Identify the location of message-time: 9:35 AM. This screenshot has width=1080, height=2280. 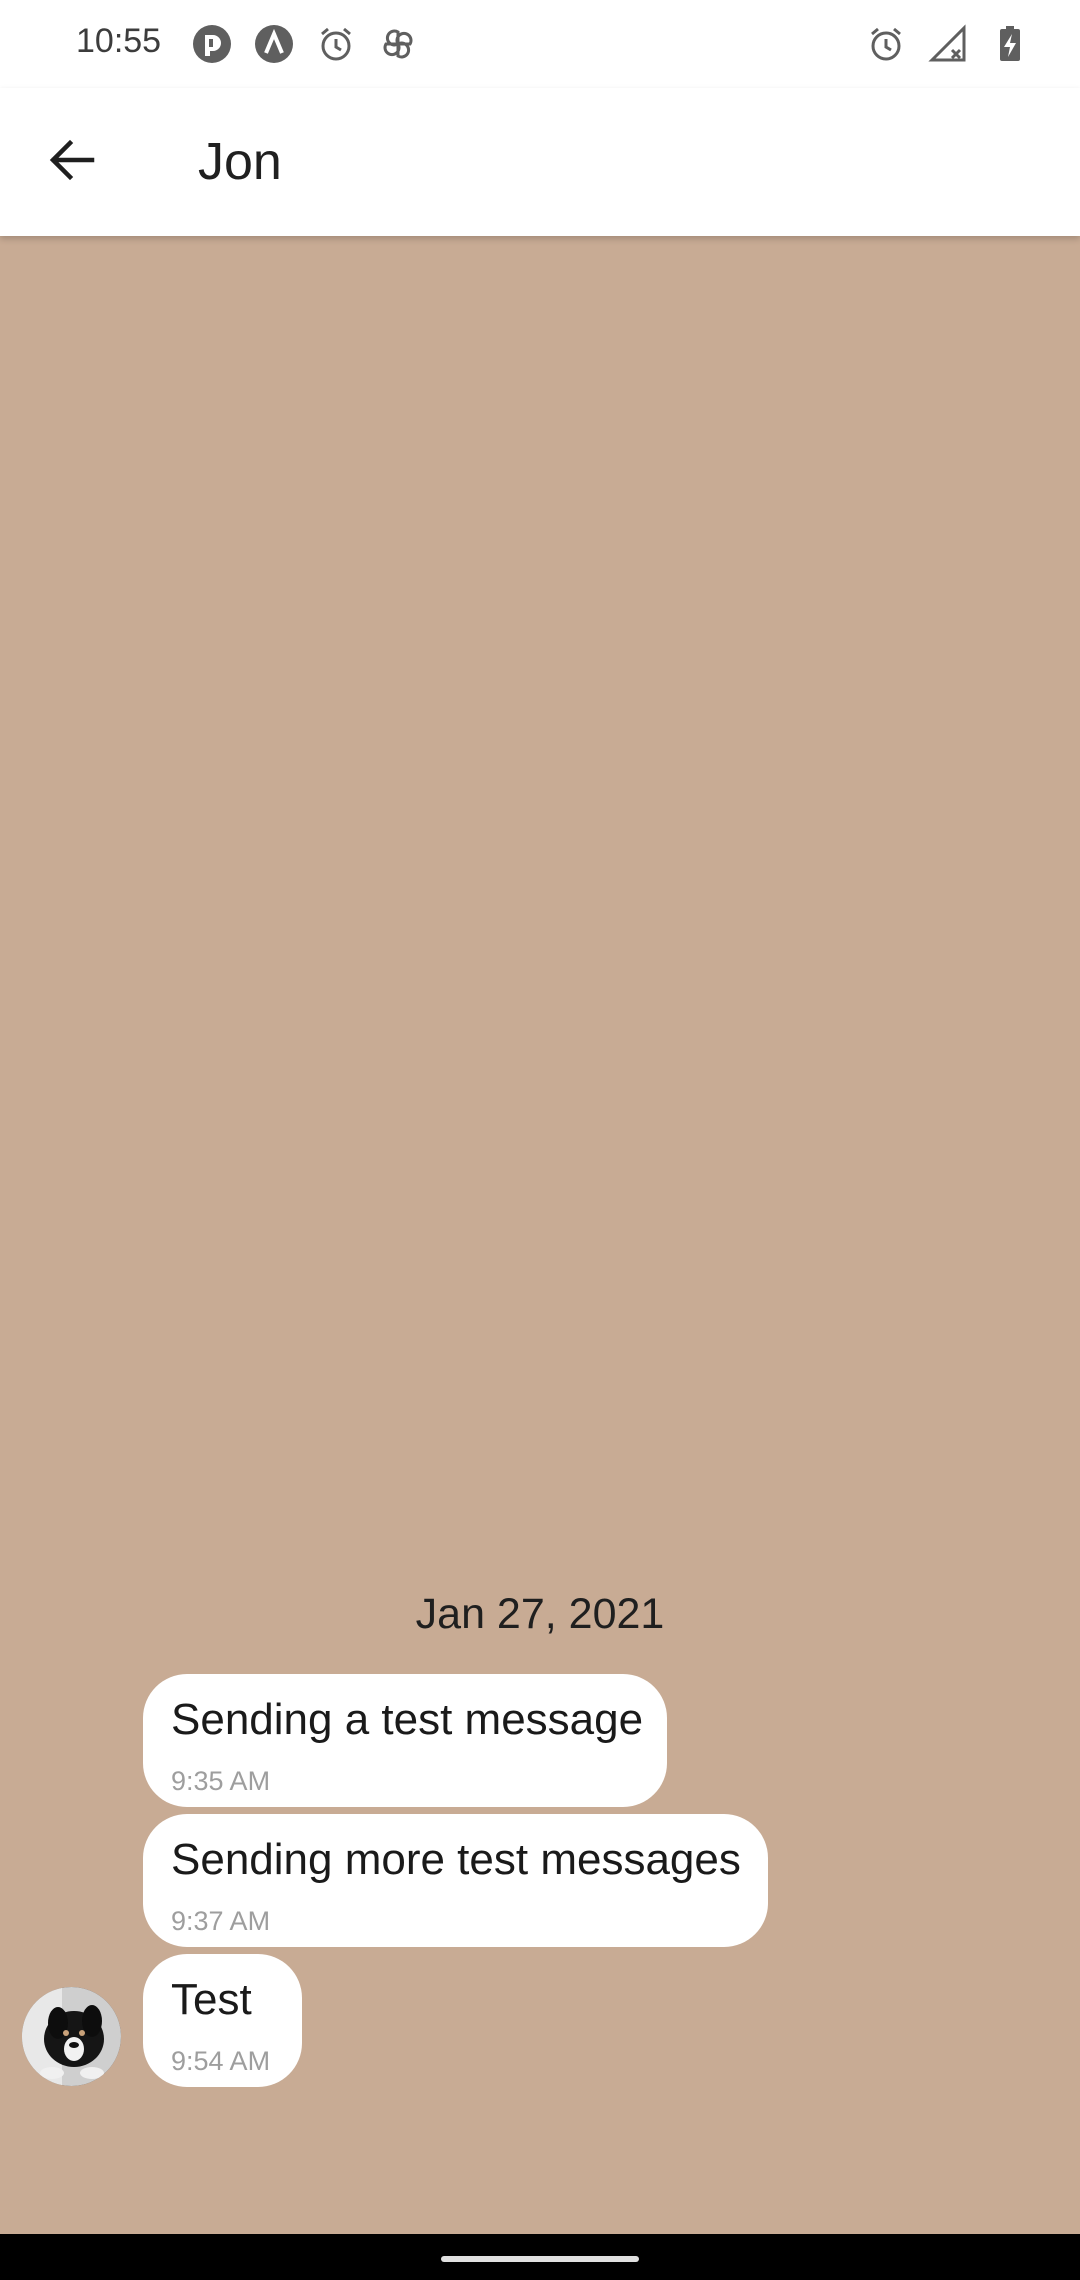
(221, 1781).